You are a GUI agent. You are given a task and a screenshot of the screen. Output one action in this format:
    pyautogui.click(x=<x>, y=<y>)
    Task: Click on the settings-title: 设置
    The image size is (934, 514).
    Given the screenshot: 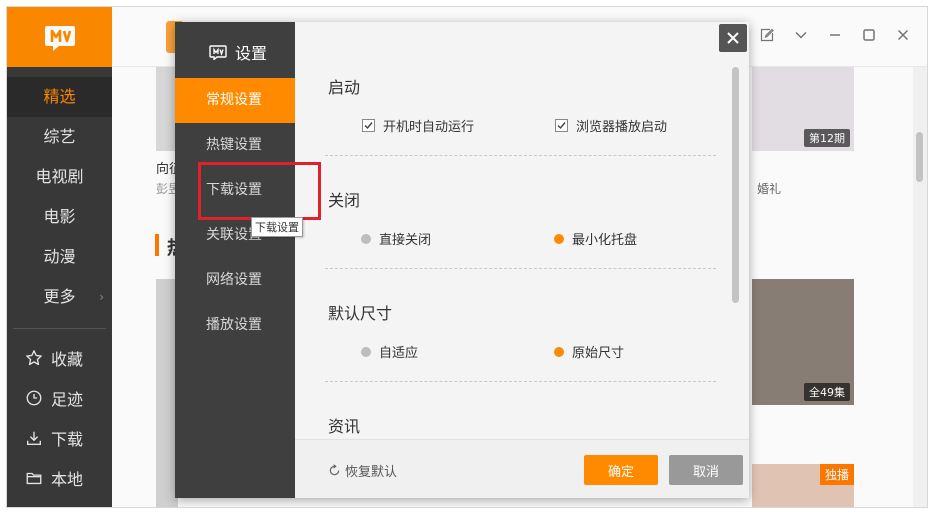 What is the action you would take?
    pyautogui.click(x=238, y=52)
    